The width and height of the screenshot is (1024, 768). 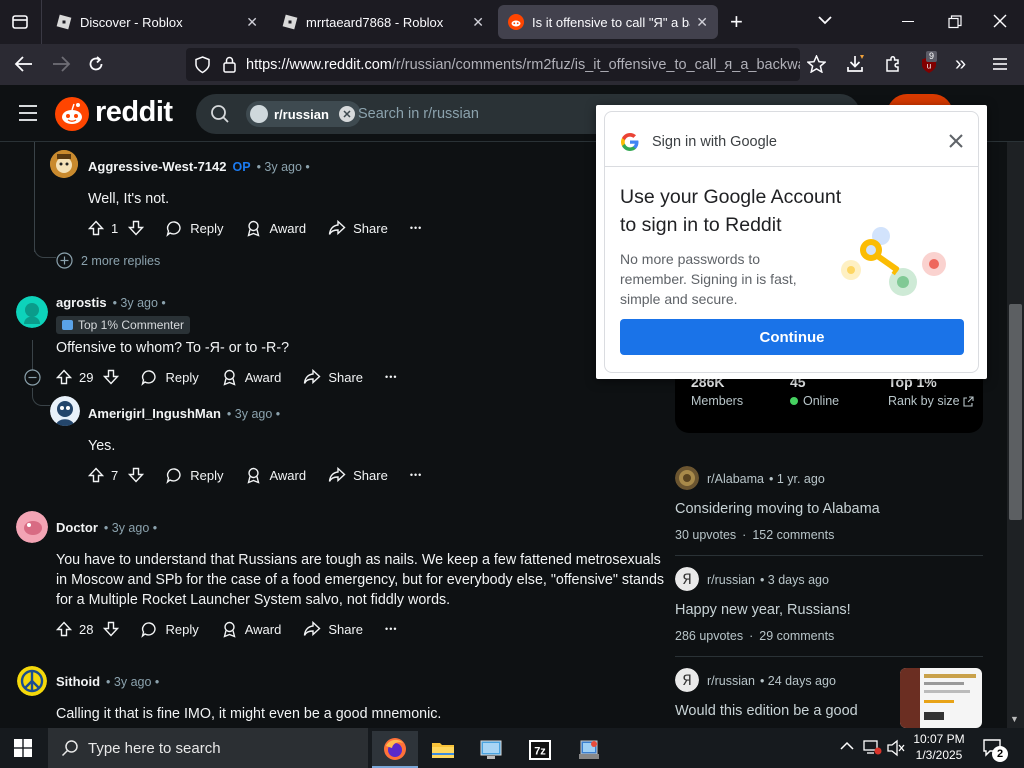 What do you see at coordinates (932, 56) in the screenshot?
I see `extension-badge: 9` at bounding box center [932, 56].